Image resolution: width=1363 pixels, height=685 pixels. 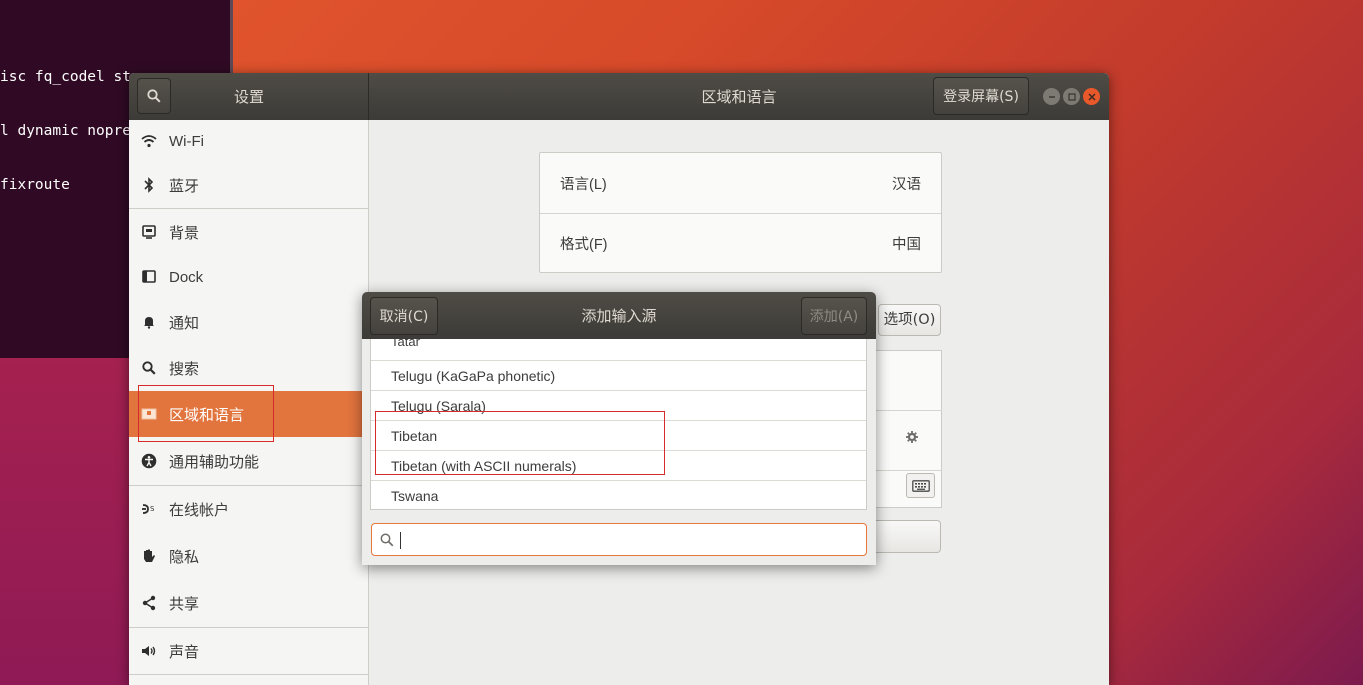 I want to click on language-value: 汉语, so click(x=906, y=184).